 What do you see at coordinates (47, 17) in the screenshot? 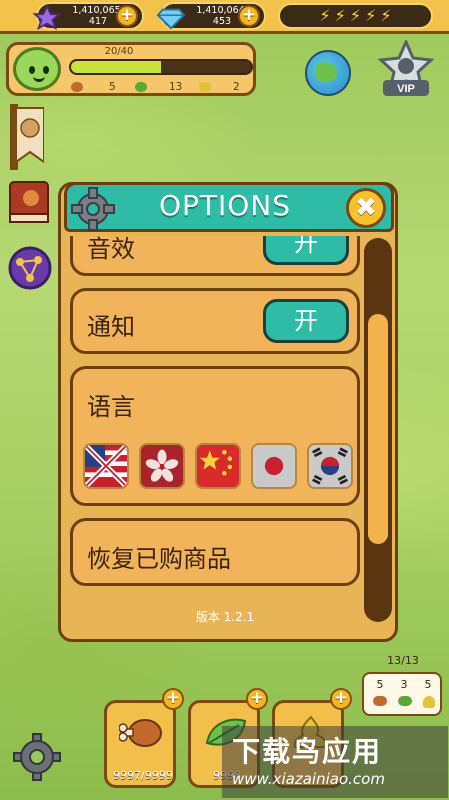
I see `star-icon` at bounding box center [47, 17].